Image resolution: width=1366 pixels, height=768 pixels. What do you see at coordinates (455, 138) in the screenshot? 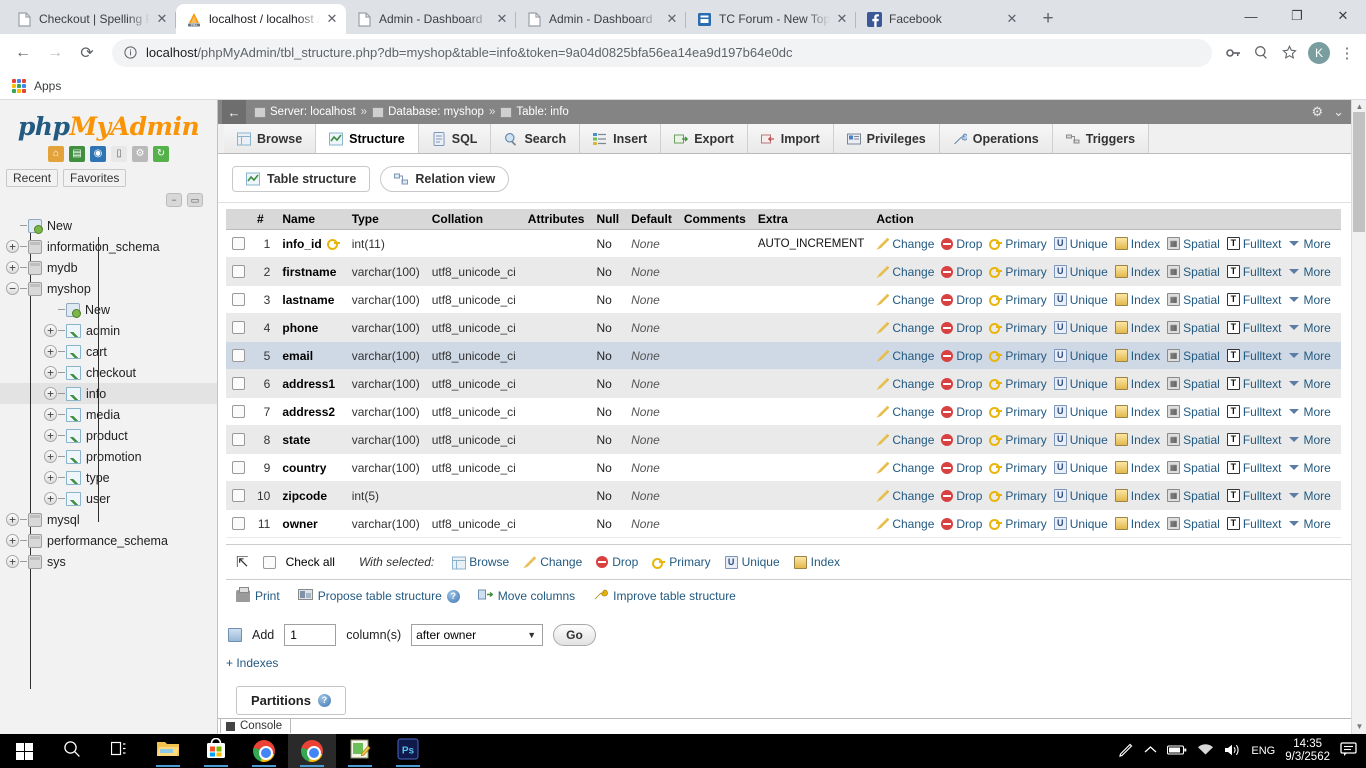
I see `tab-sql: SQL` at bounding box center [455, 138].